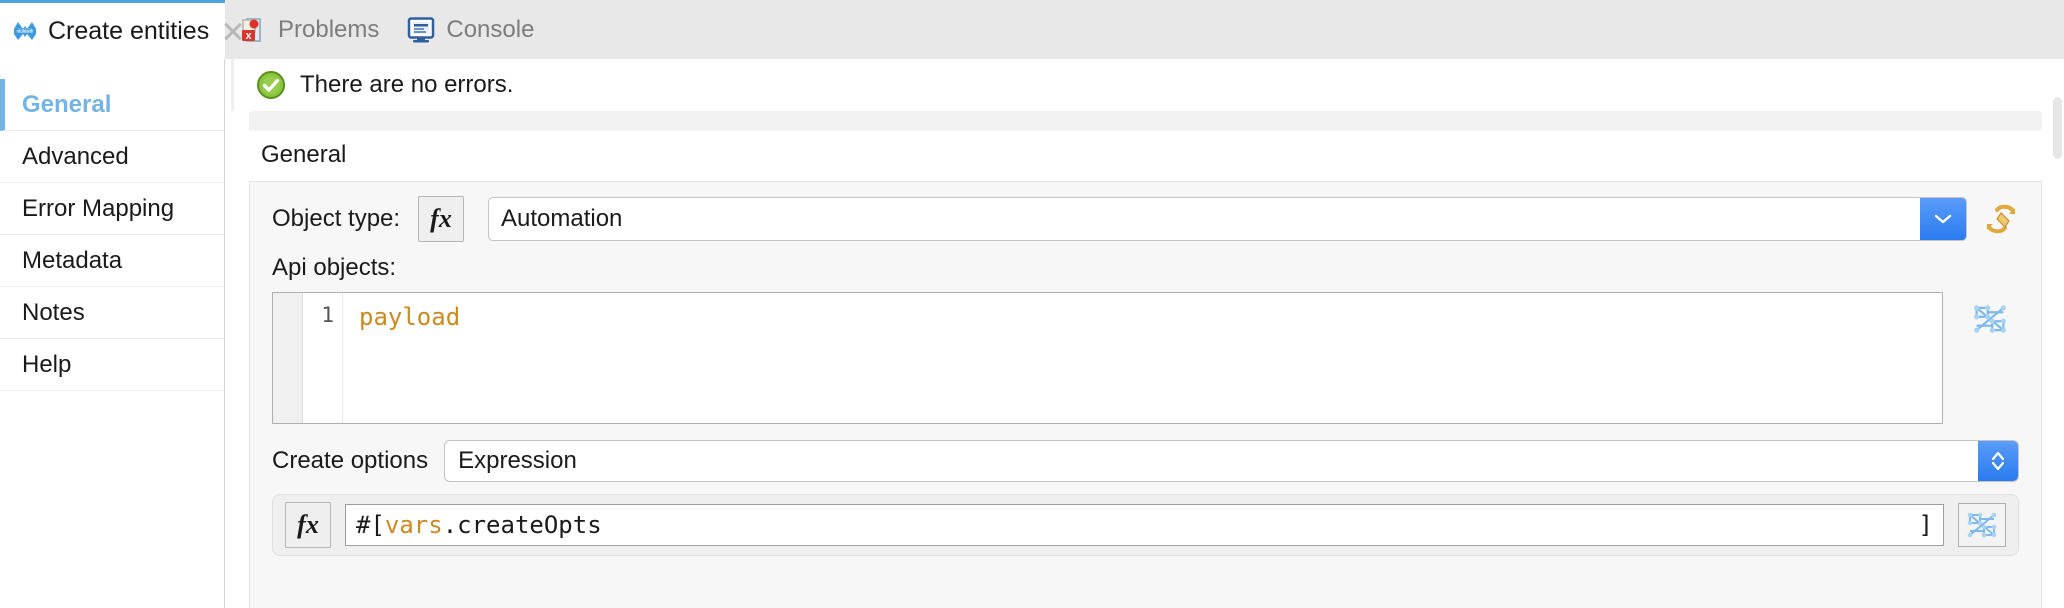  I want to click on object-type-value: Automation, so click(562, 218).